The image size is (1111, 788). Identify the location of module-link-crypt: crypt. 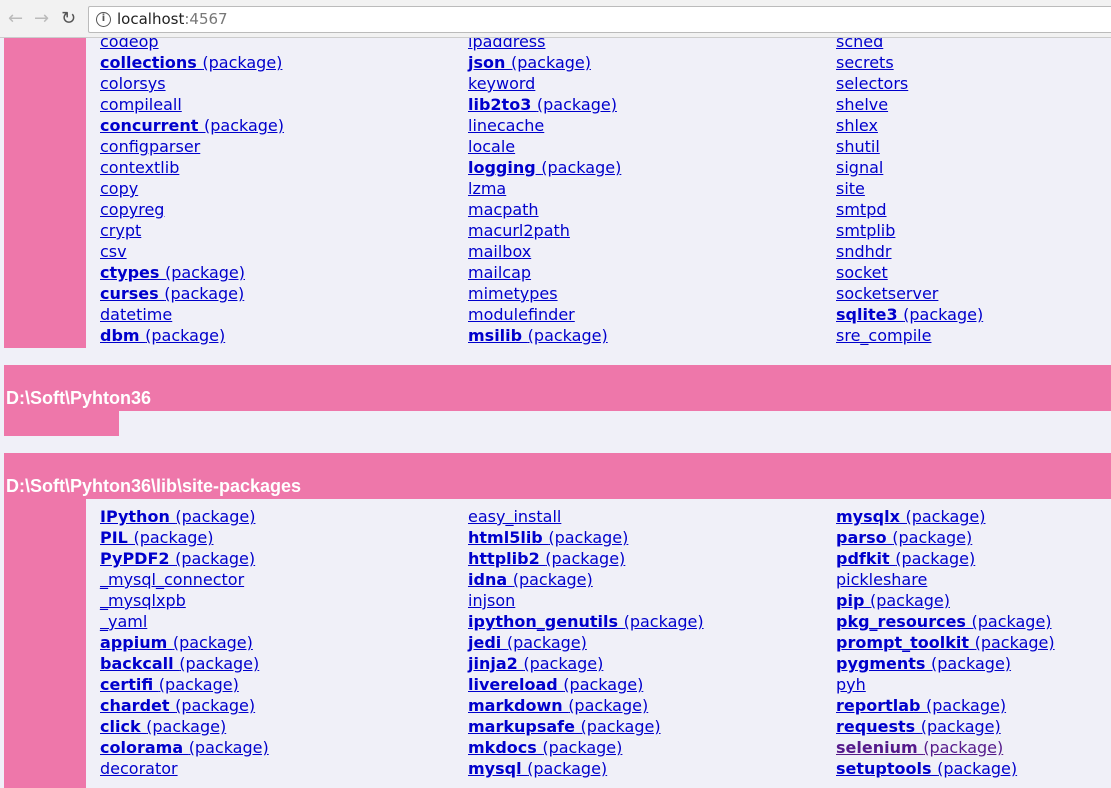
(120, 230).